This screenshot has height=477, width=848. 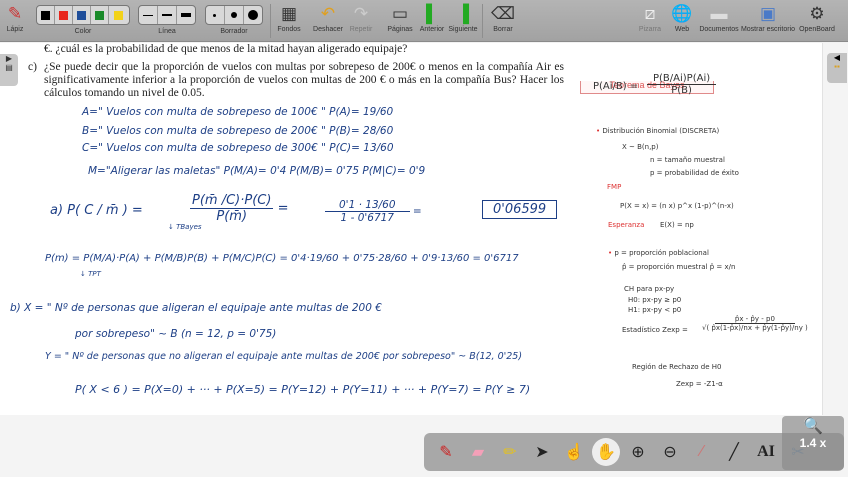 What do you see at coordinates (574, 452) in the screenshot?
I see `interact-hand-icon: ☝` at bounding box center [574, 452].